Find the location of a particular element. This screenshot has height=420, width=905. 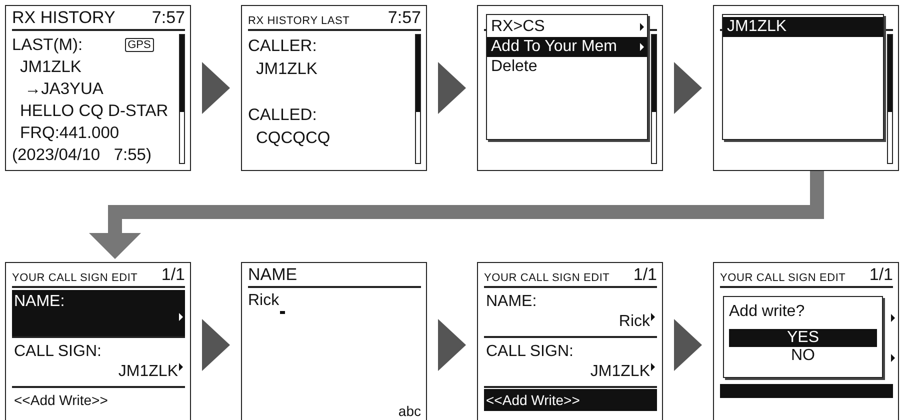

row-value: Rick is located at coordinates (634, 322).